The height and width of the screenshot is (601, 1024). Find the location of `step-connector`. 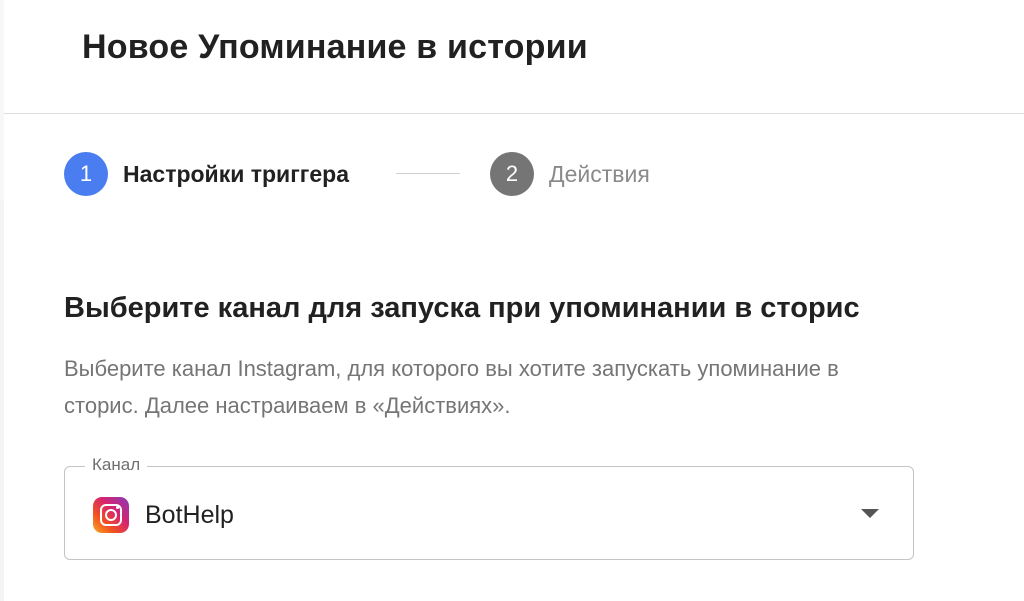

step-connector is located at coordinates (428, 173).